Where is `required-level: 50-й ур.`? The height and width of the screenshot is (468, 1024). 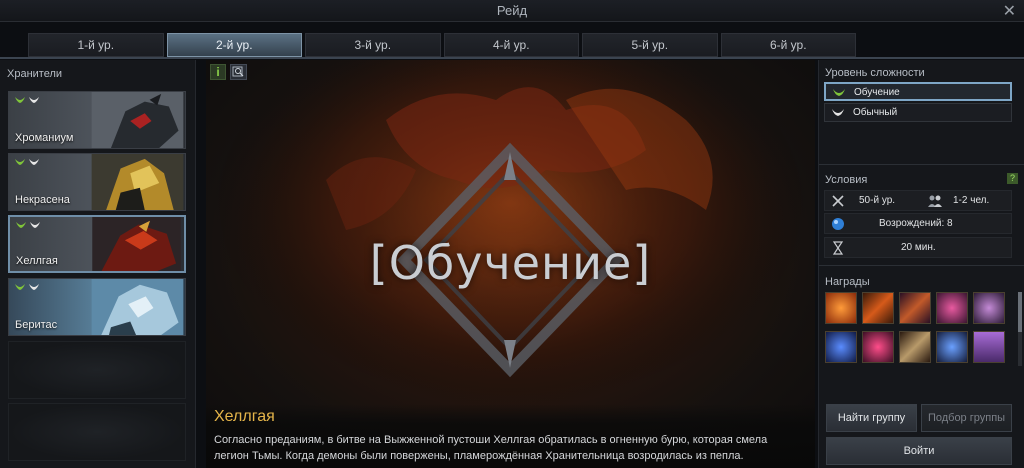 required-level: 50-й ур. is located at coordinates (877, 200).